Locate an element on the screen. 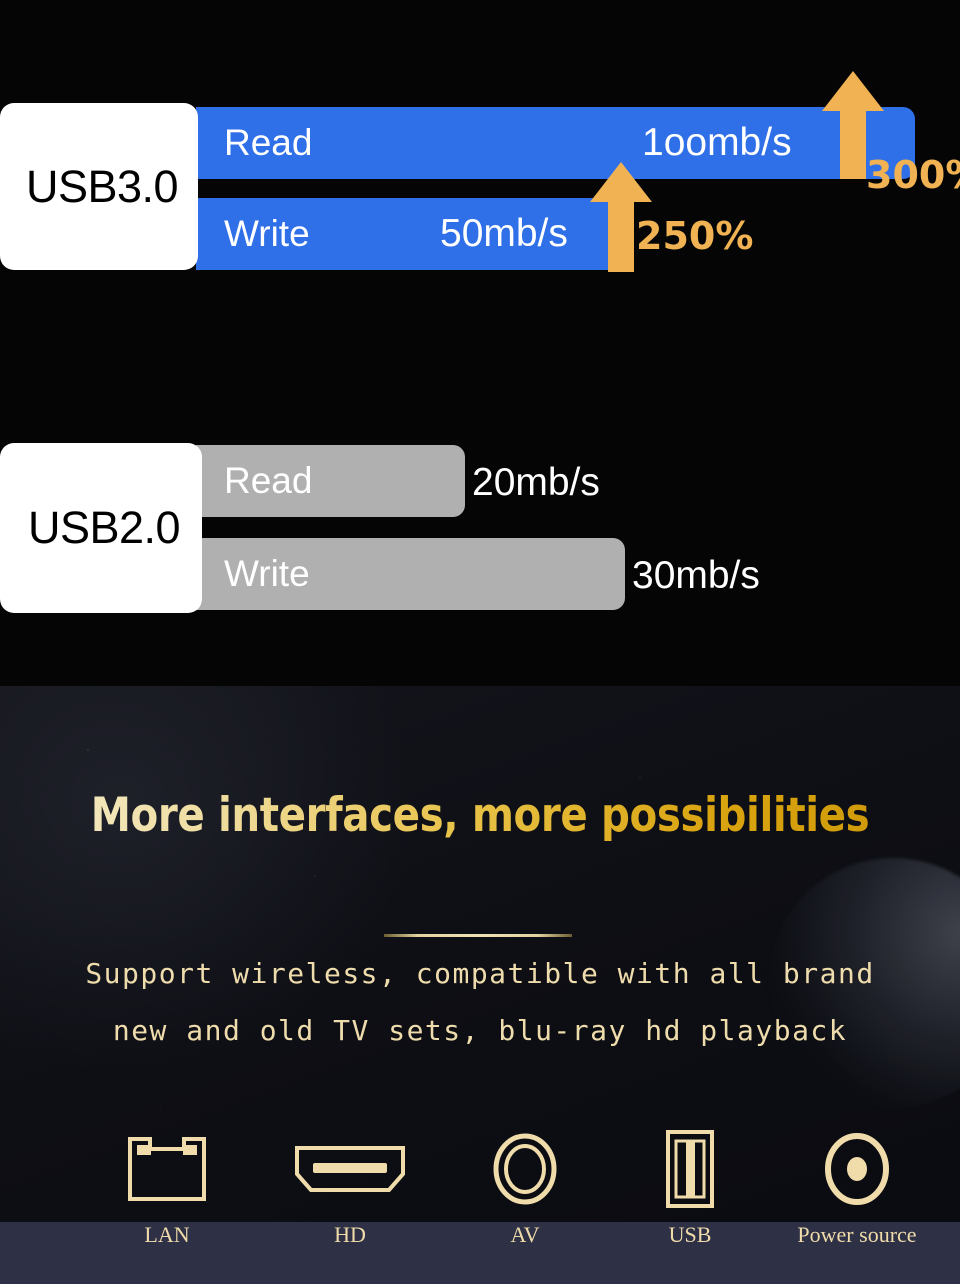  usb3-read-percent: 300% is located at coordinates (913, 175).